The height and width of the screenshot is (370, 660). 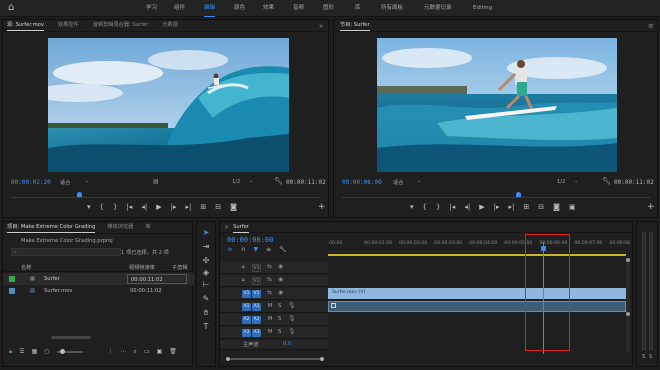 I want to click on timeline-clip-video: Surfer.mov [V], so click(x=477, y=293).